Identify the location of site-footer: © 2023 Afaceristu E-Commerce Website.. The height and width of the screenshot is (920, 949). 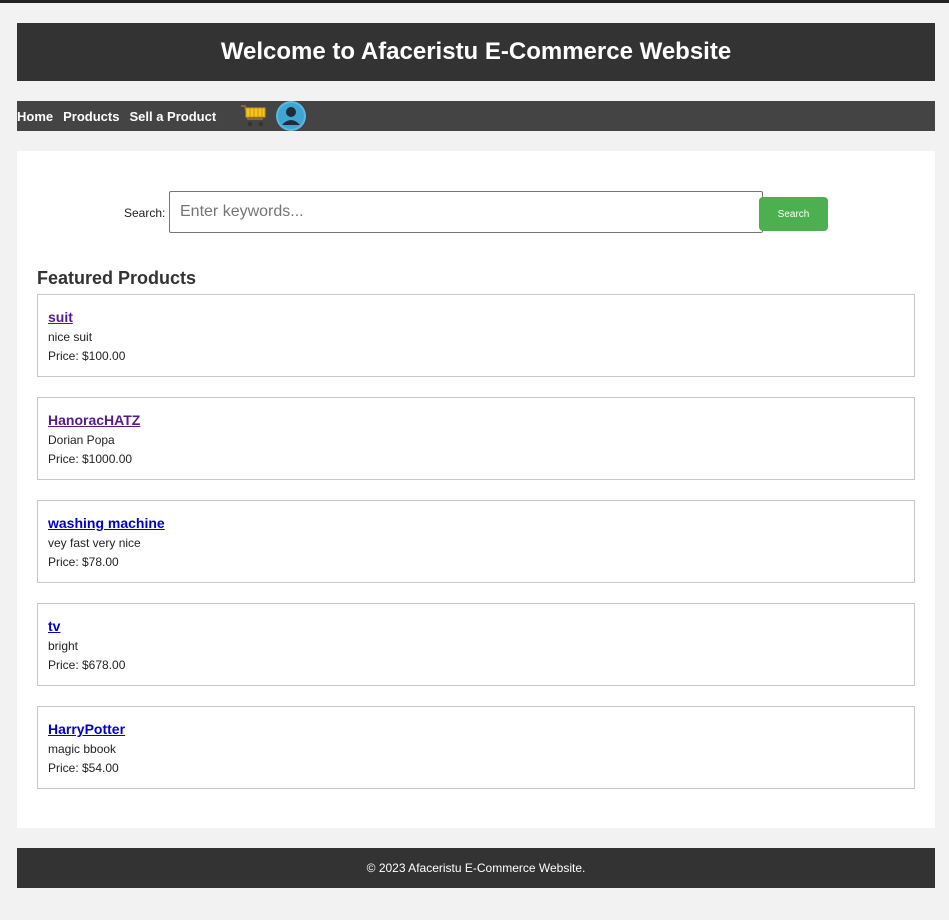
(476, 868).